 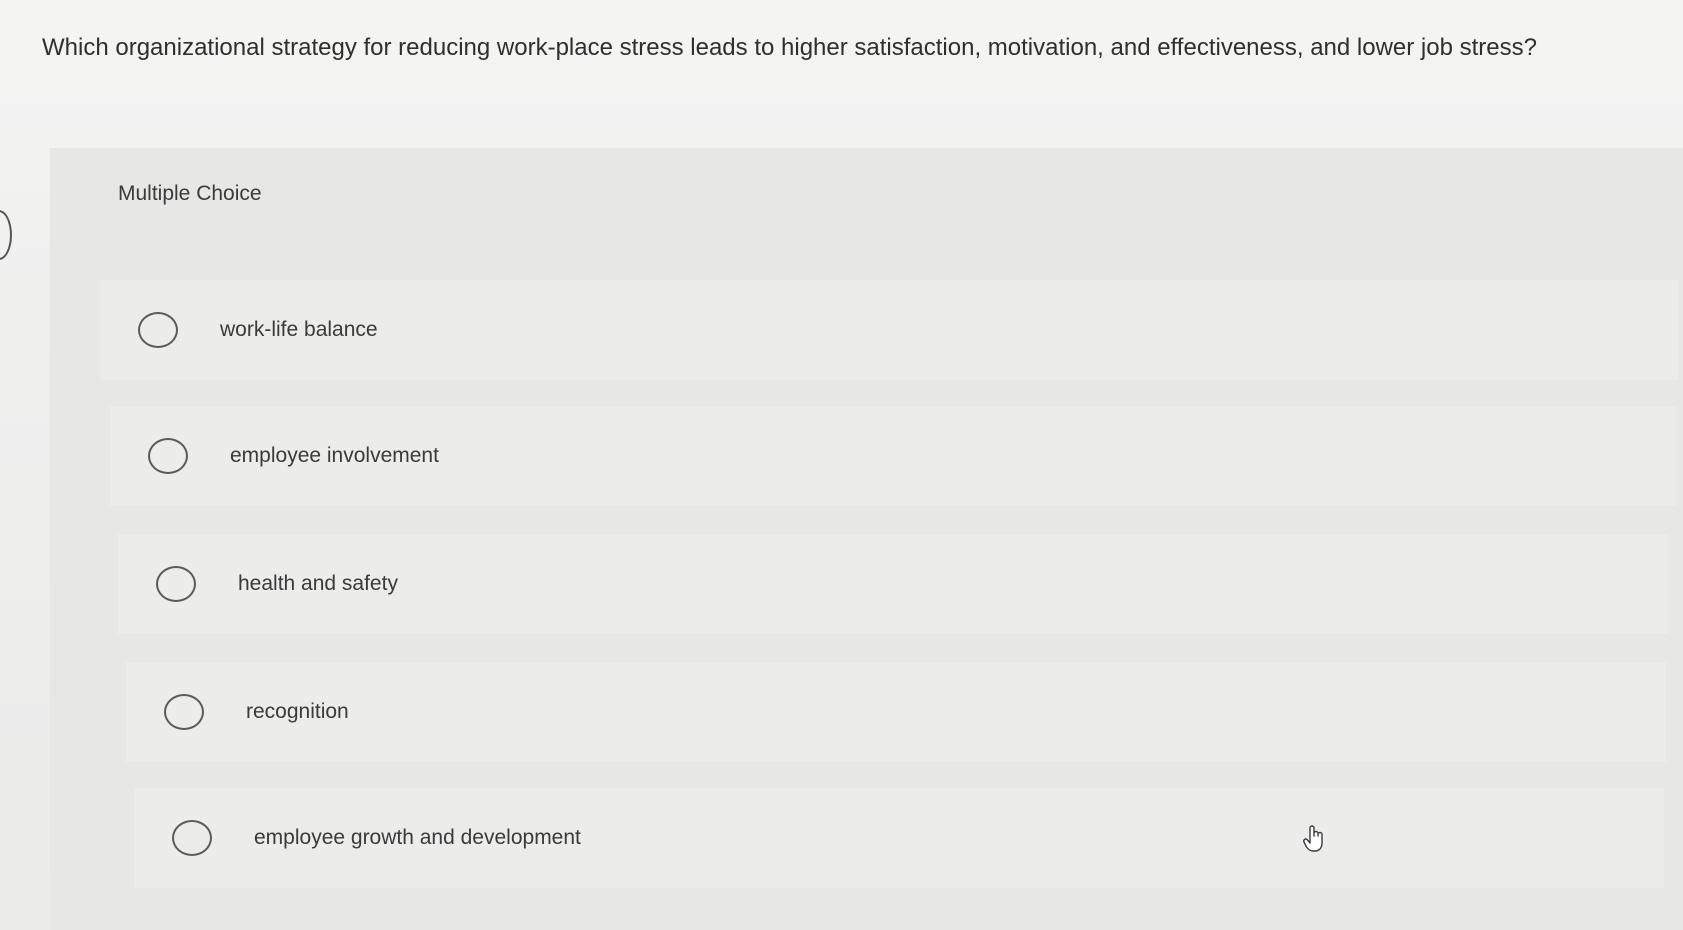 What do you see at coordinates (297, 711) in the screenshot?
I see `option-label: recognition` at bounding box center [297, 711].